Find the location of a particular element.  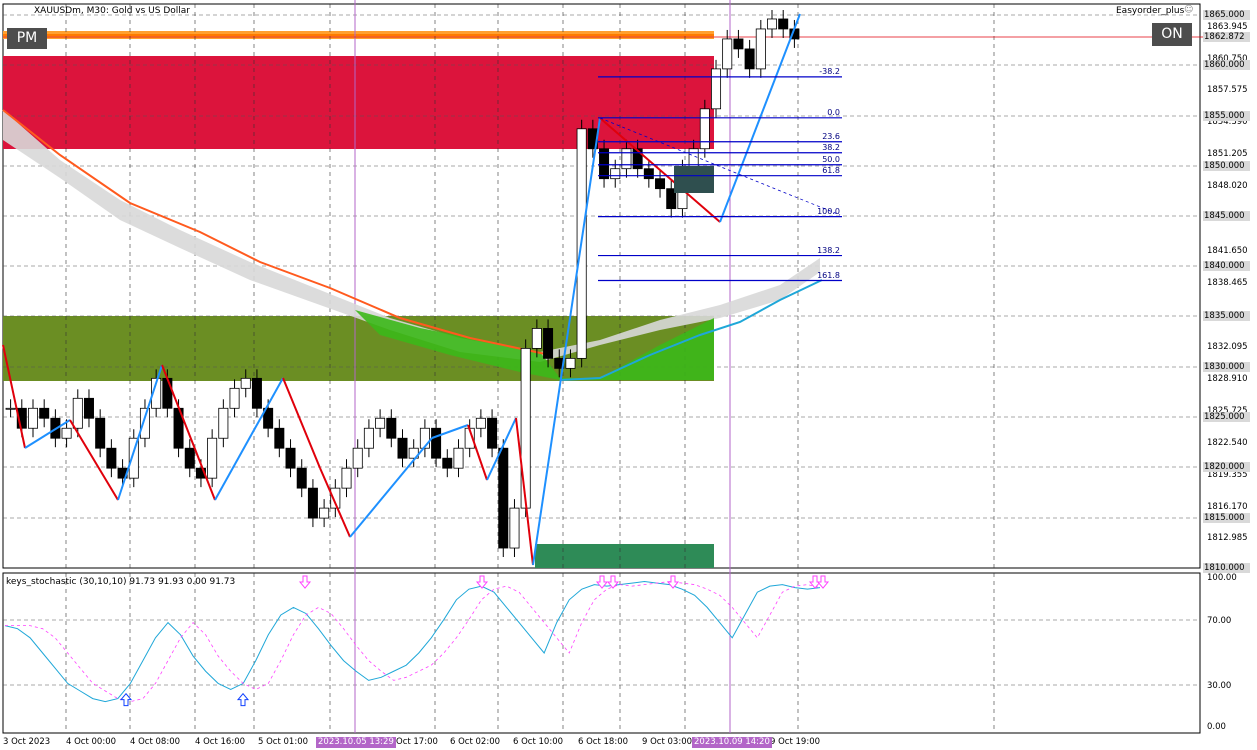

price-level-tag: 1862.872 is located at coordinates (1226, 37).